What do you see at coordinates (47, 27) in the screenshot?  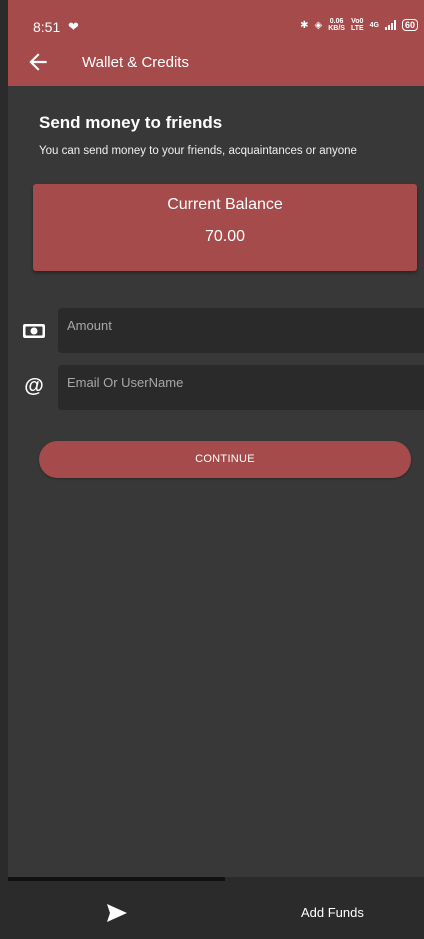 I see `status-time: 8:51` at bounding box center [47, 27].